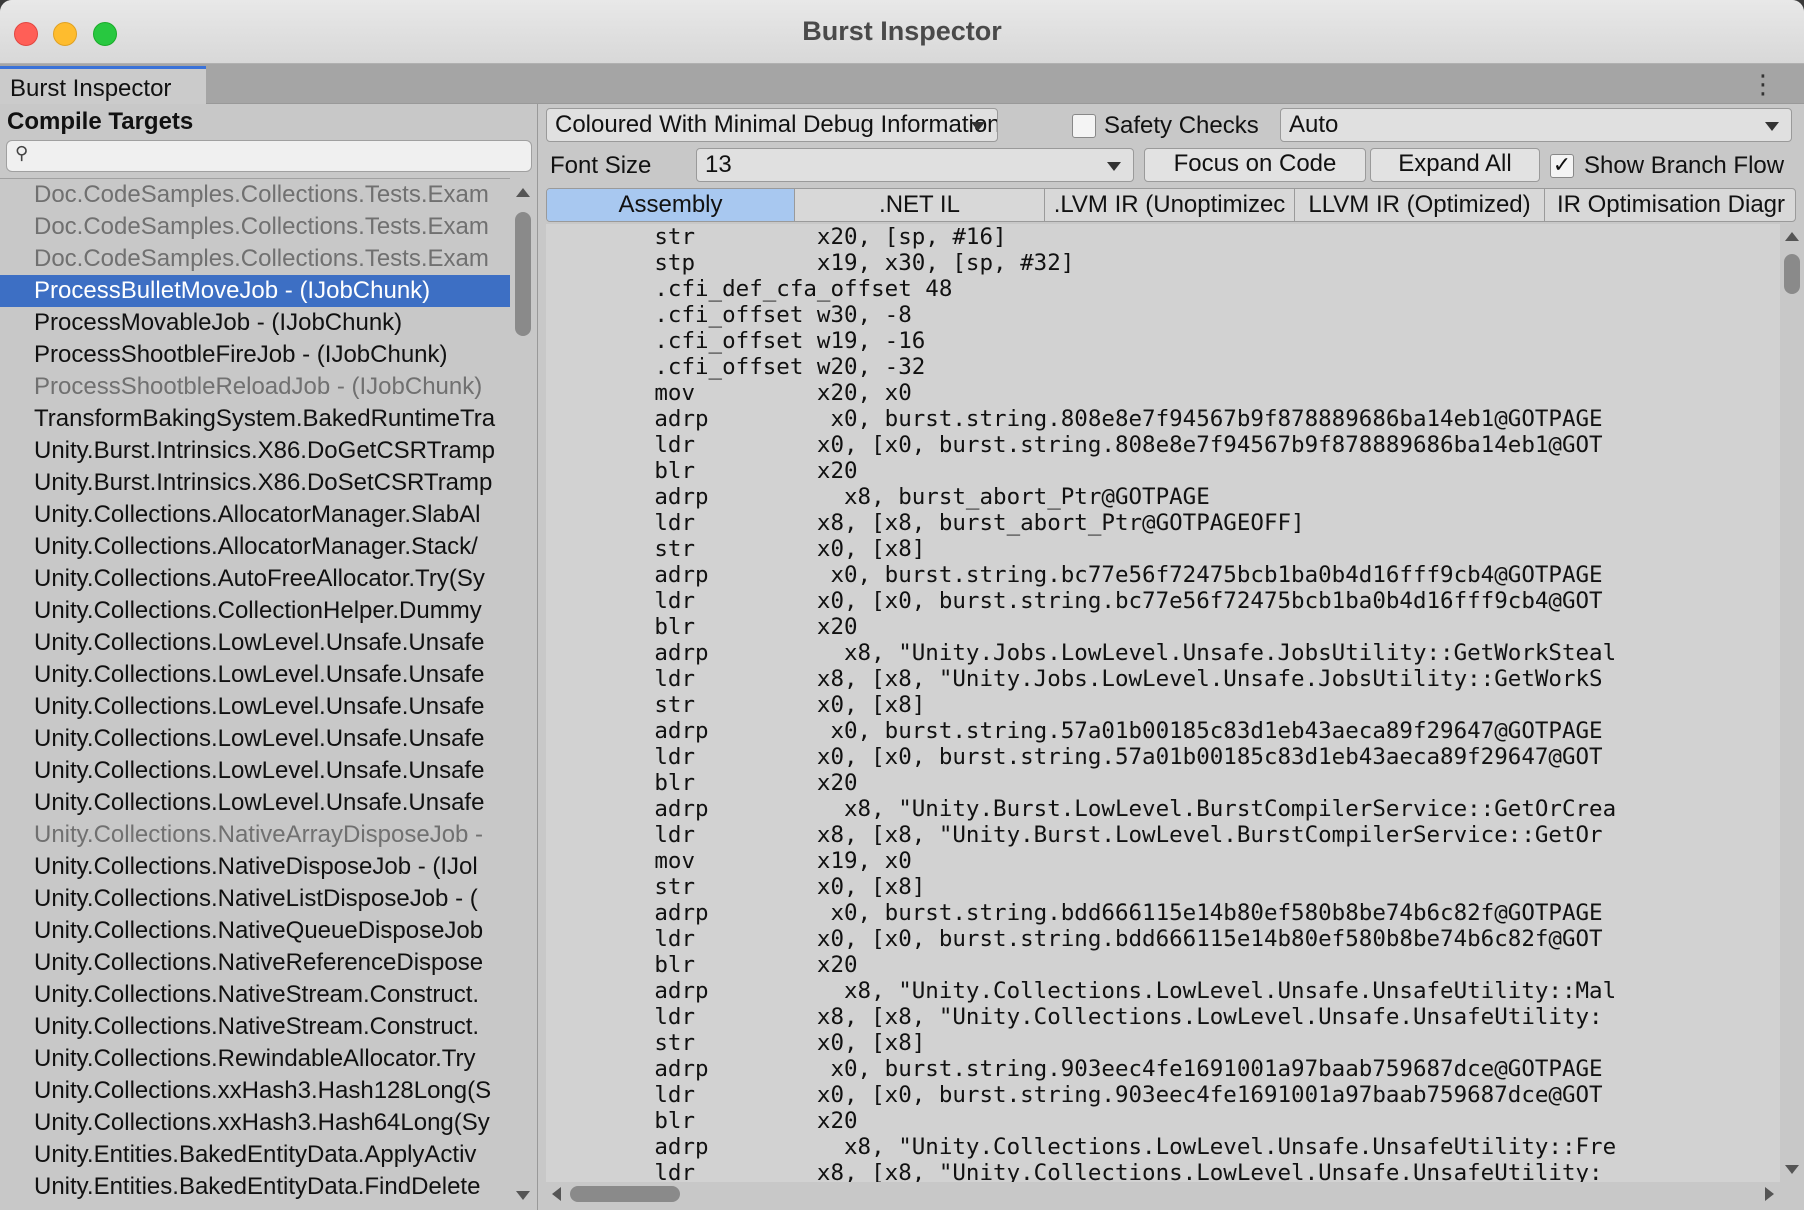 The image size is (1804, 1210). I want to click on safety-checks-checkbox, so click(1084, 126).